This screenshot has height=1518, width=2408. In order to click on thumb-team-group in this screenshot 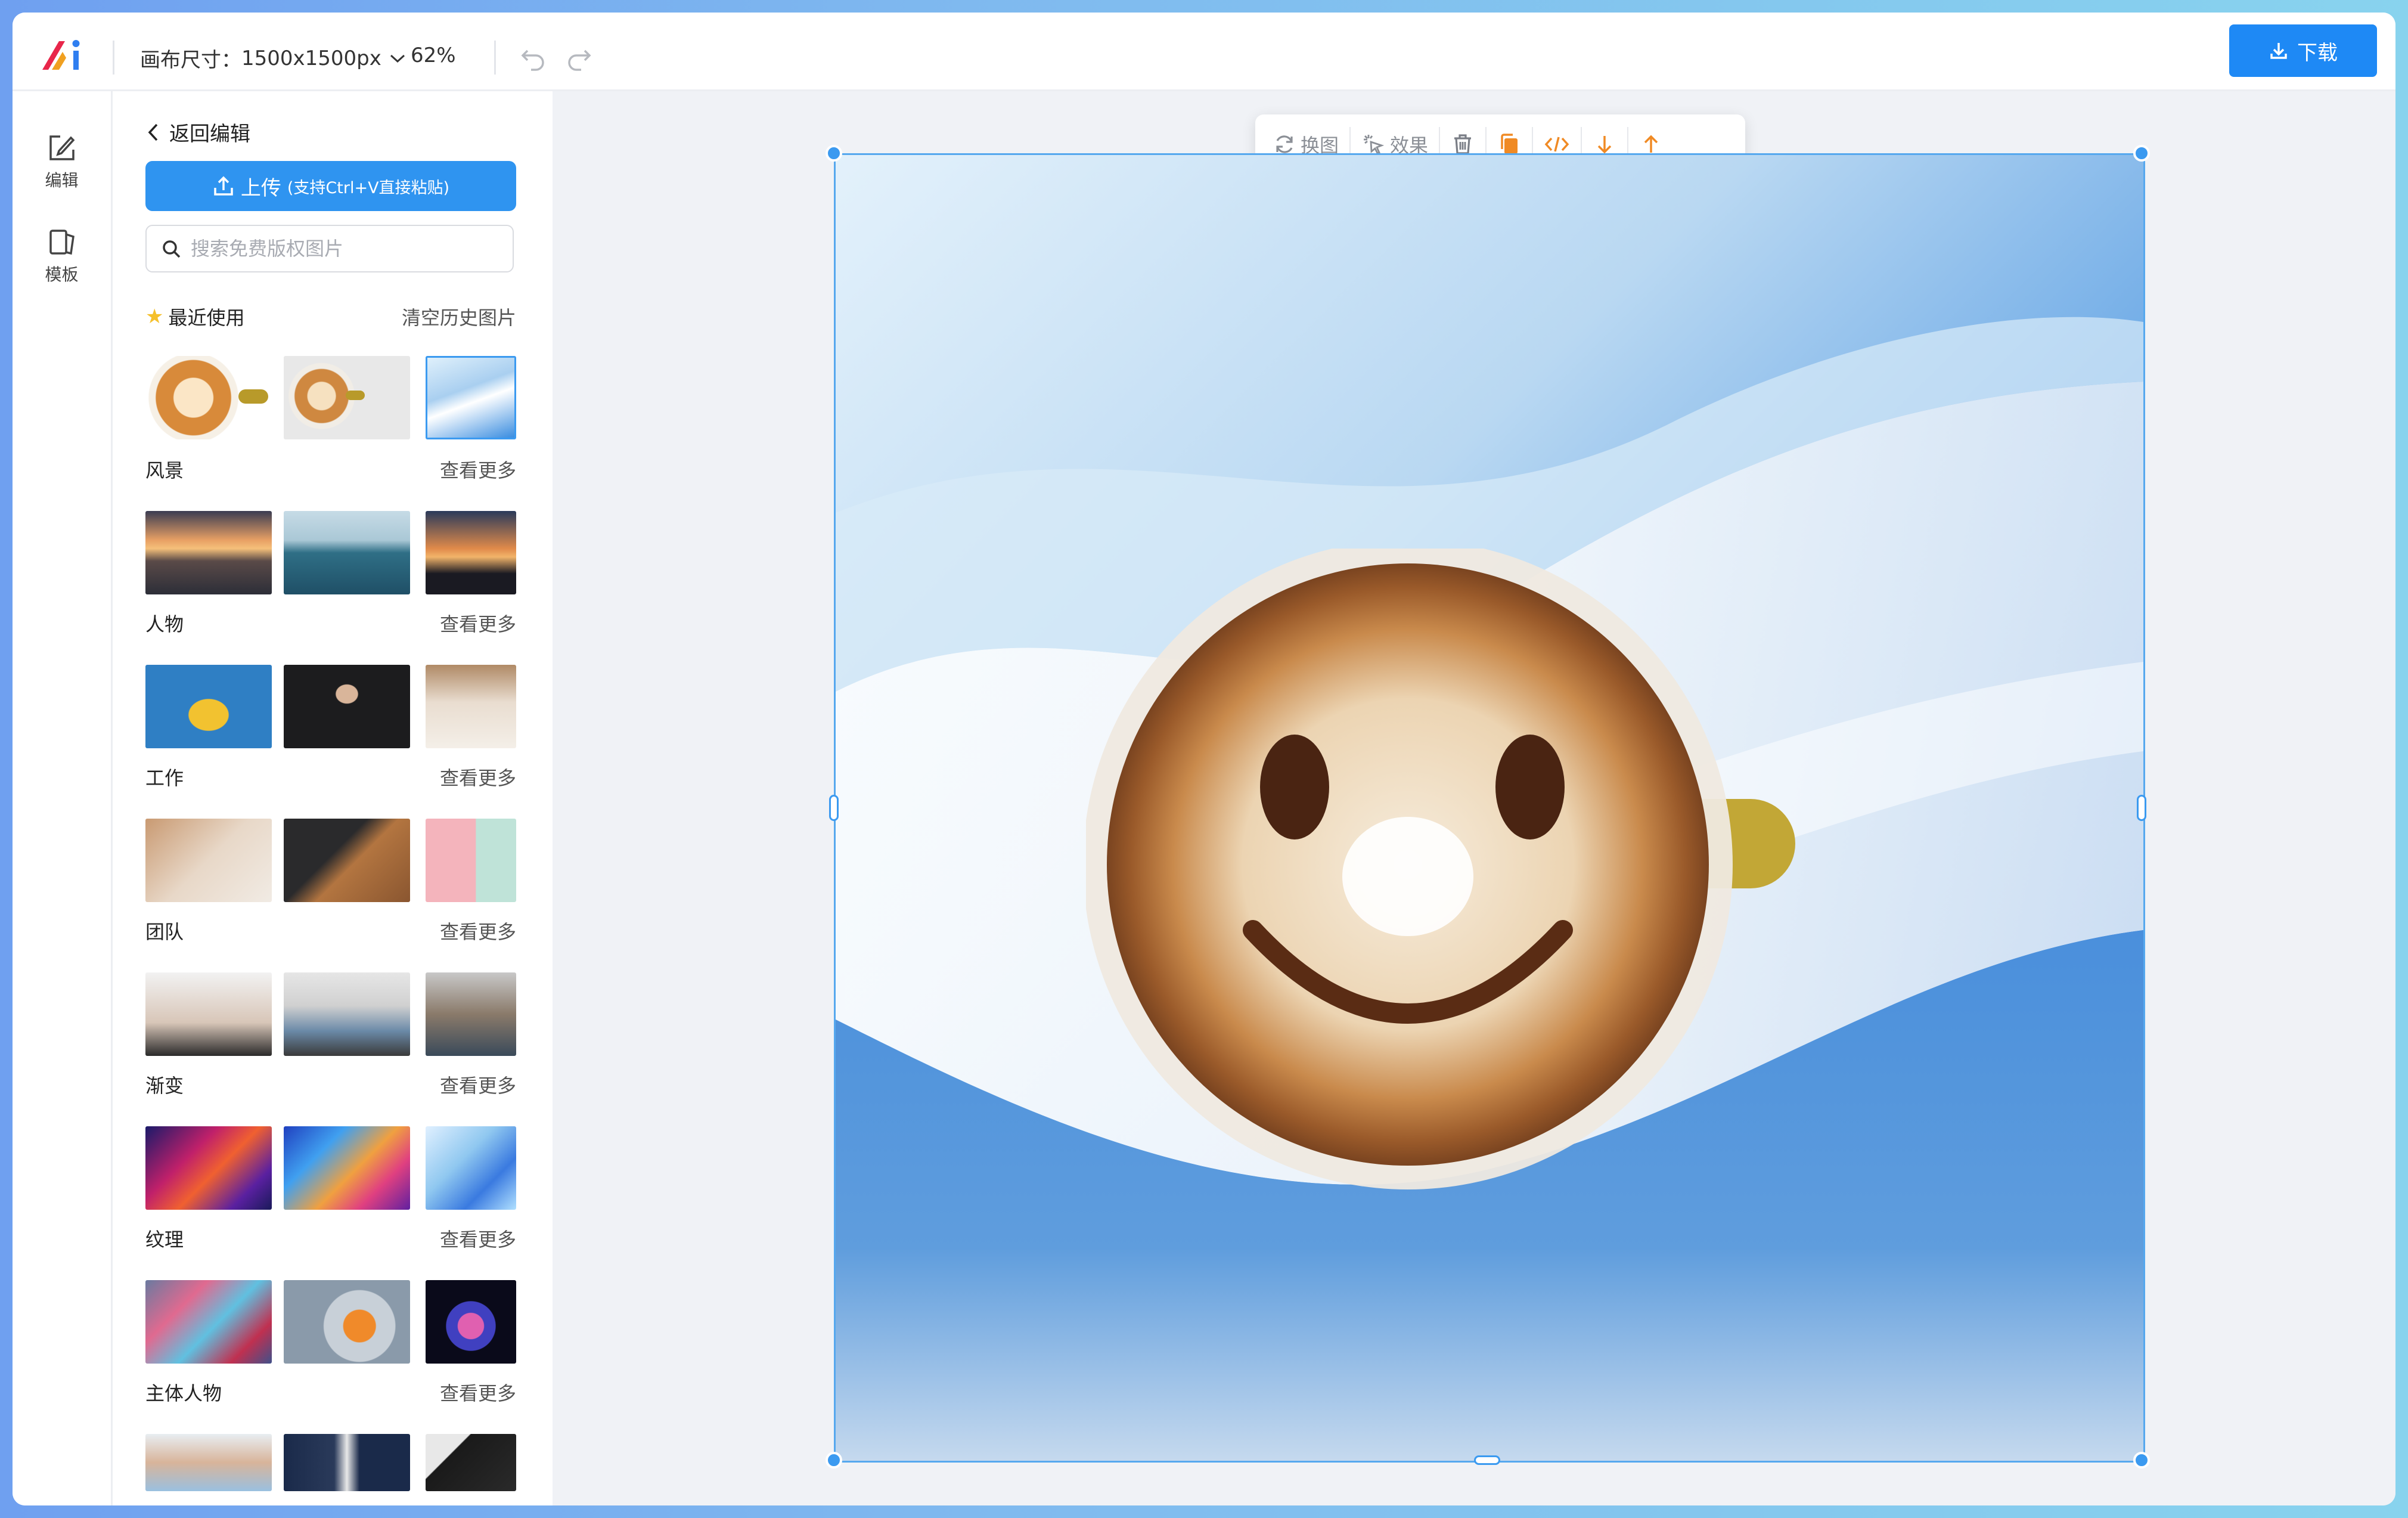, I will do `click(347, 1014)`.